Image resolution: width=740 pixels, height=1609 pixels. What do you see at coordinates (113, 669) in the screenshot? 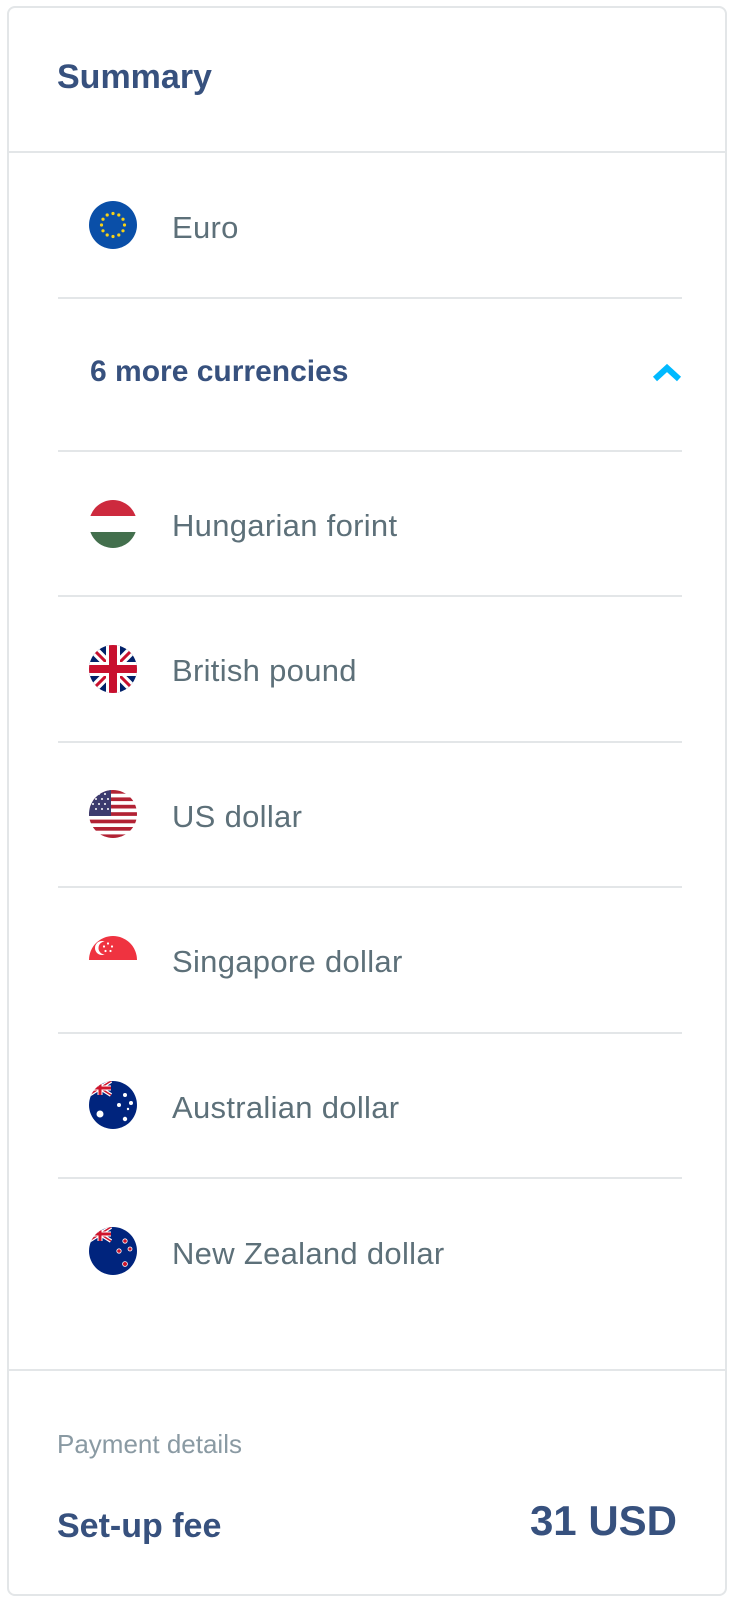
I see `uk-flag-icon` at bounding box center [113, 669].